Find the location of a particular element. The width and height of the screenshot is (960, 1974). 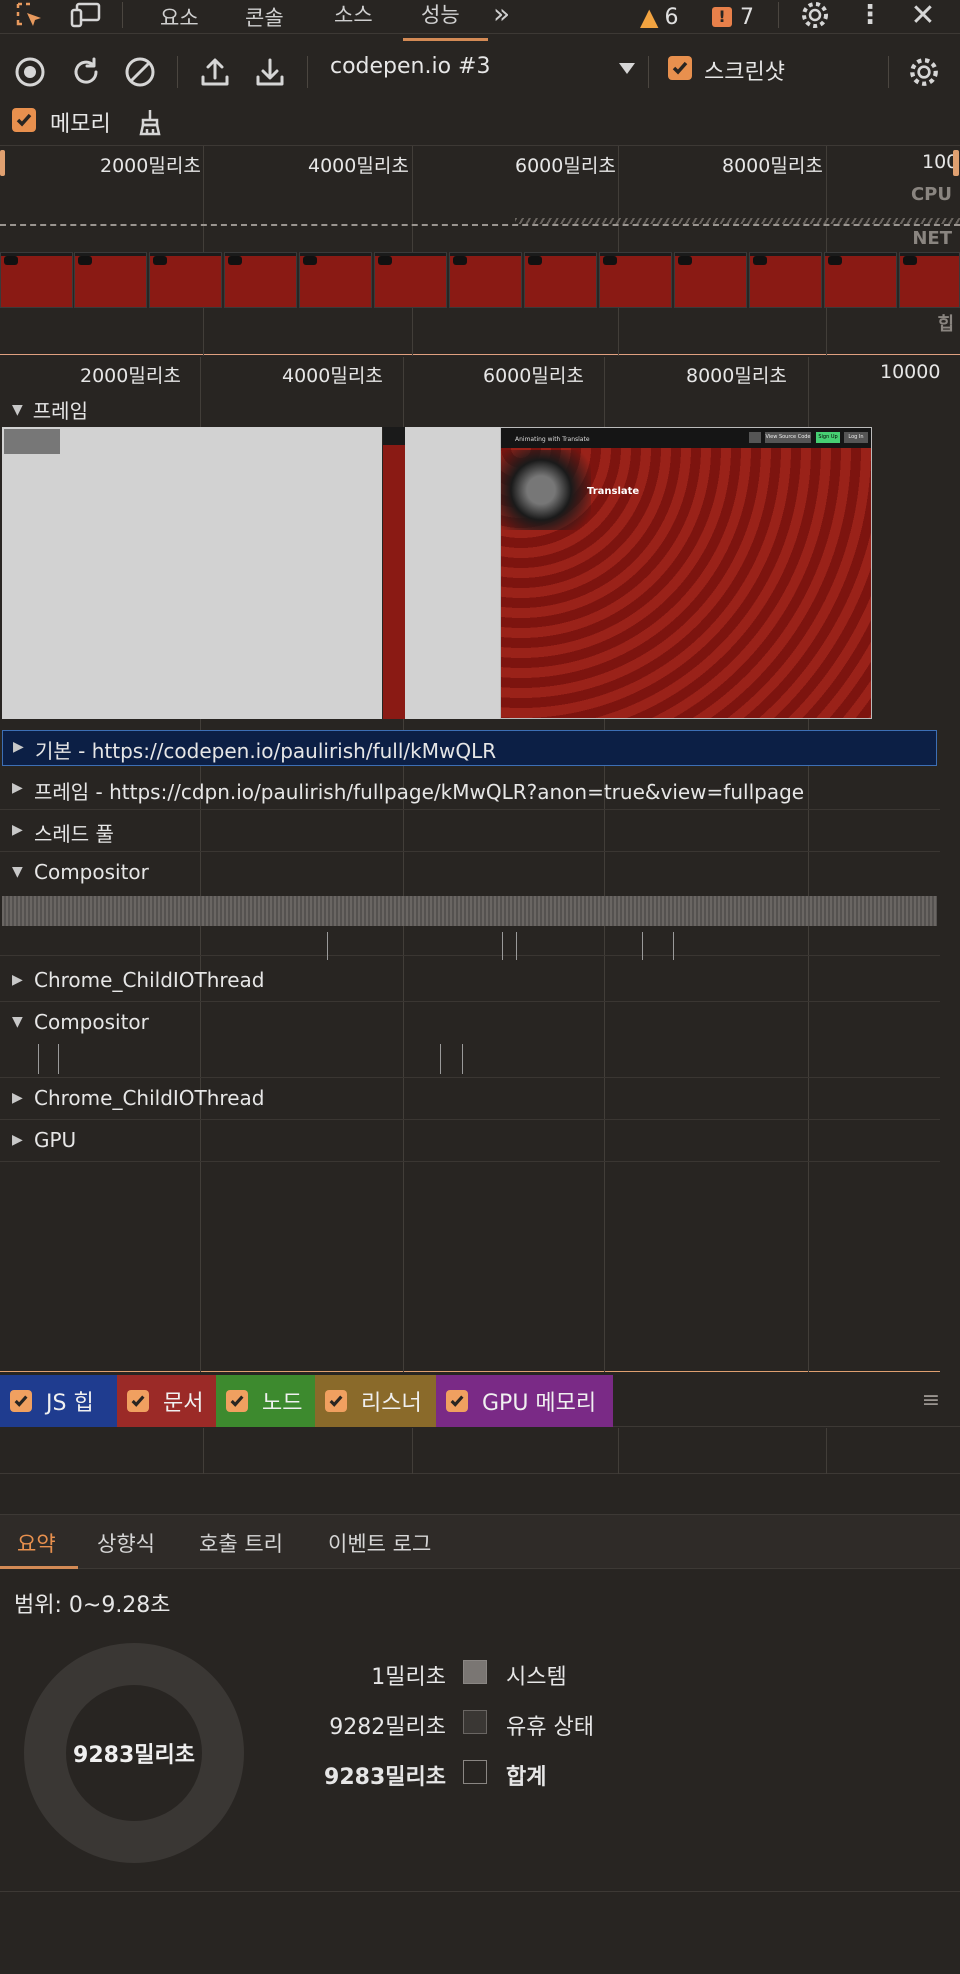

timeline-tick: 10000 is located at coordinates (910, 372).